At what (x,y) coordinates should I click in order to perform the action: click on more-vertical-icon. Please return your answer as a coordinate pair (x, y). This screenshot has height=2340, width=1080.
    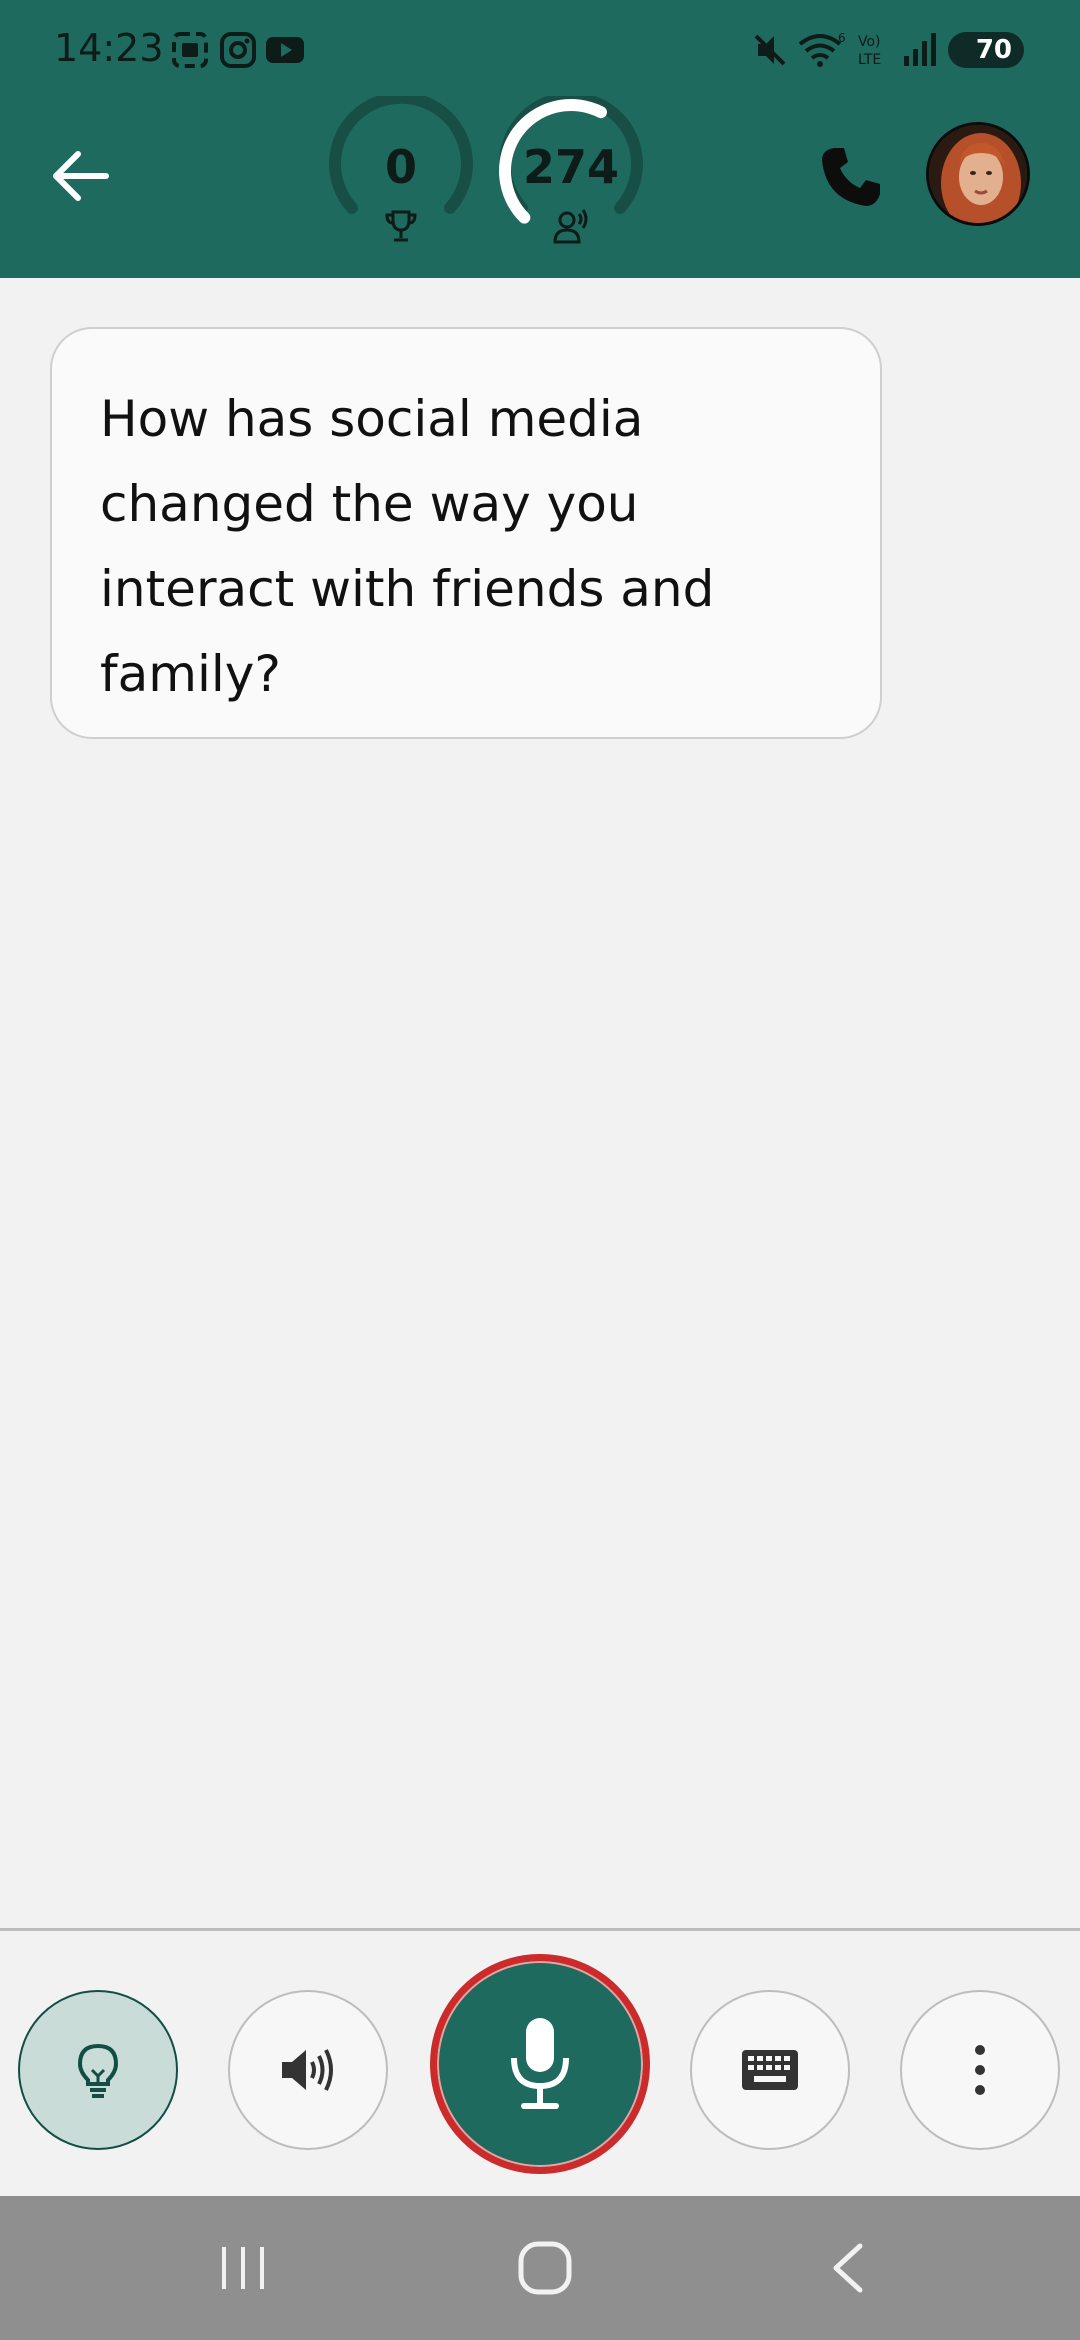
    Looking at the image, I should click on (980, 2070).